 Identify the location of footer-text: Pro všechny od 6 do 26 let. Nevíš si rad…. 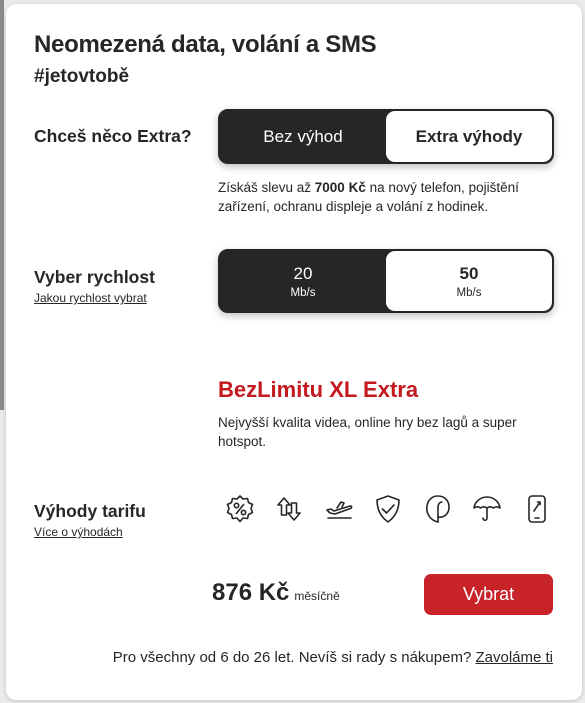
(294, 657).